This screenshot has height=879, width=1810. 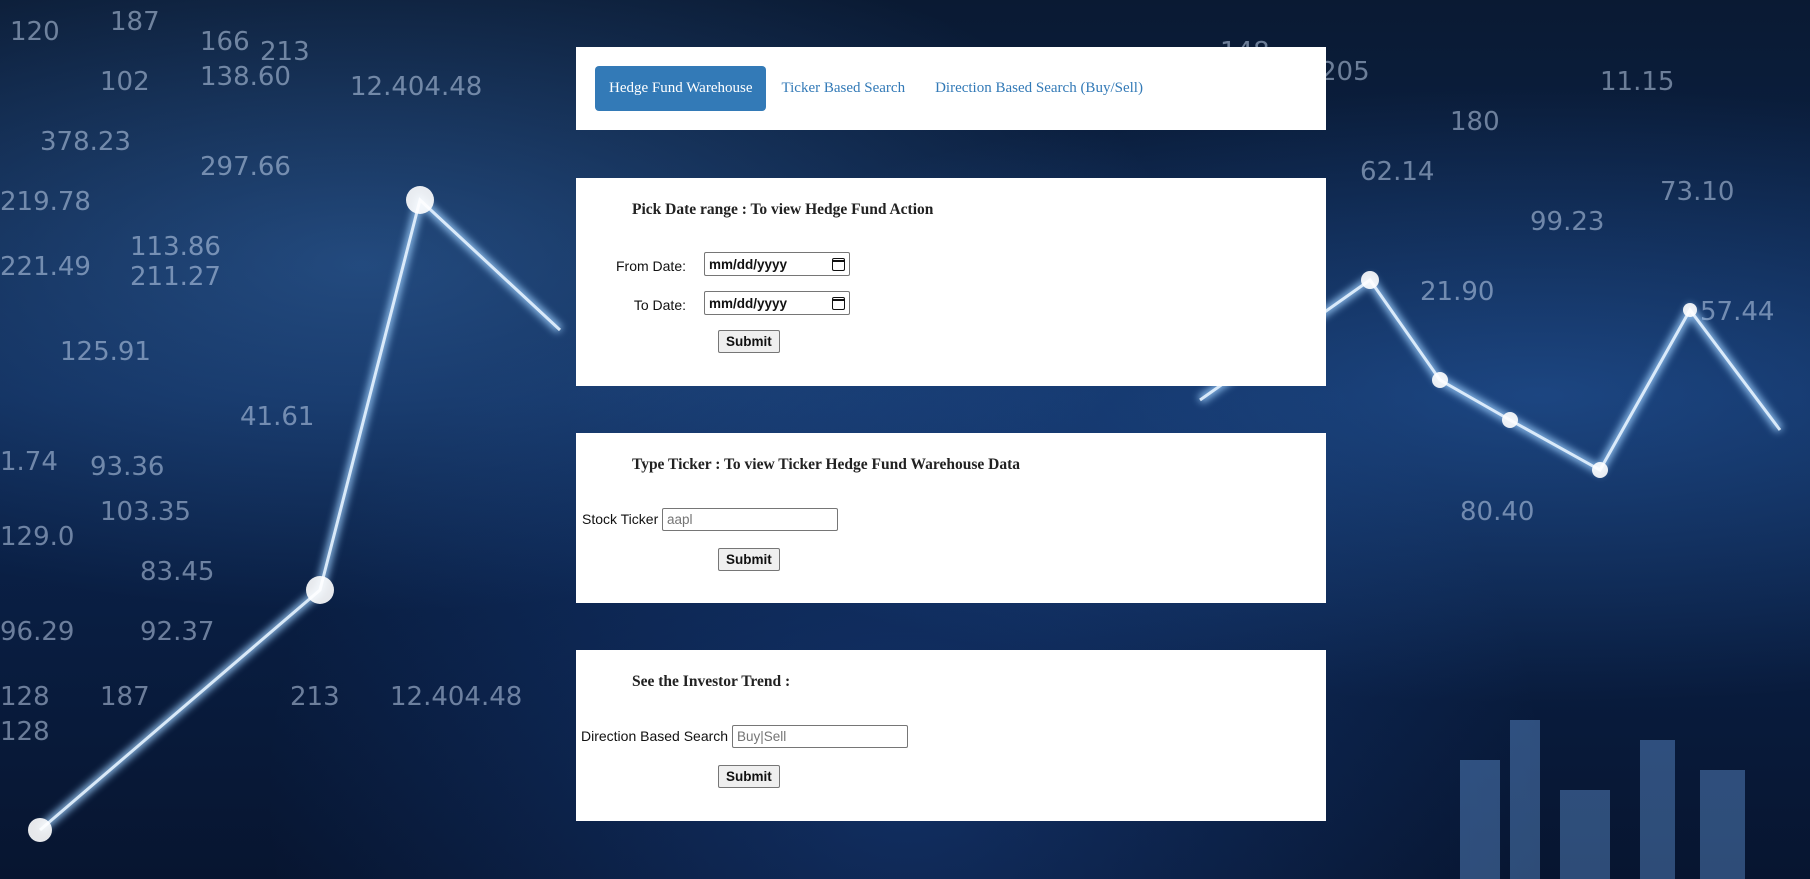 I want to click on direction-search-field, so click(x=820, y=736).